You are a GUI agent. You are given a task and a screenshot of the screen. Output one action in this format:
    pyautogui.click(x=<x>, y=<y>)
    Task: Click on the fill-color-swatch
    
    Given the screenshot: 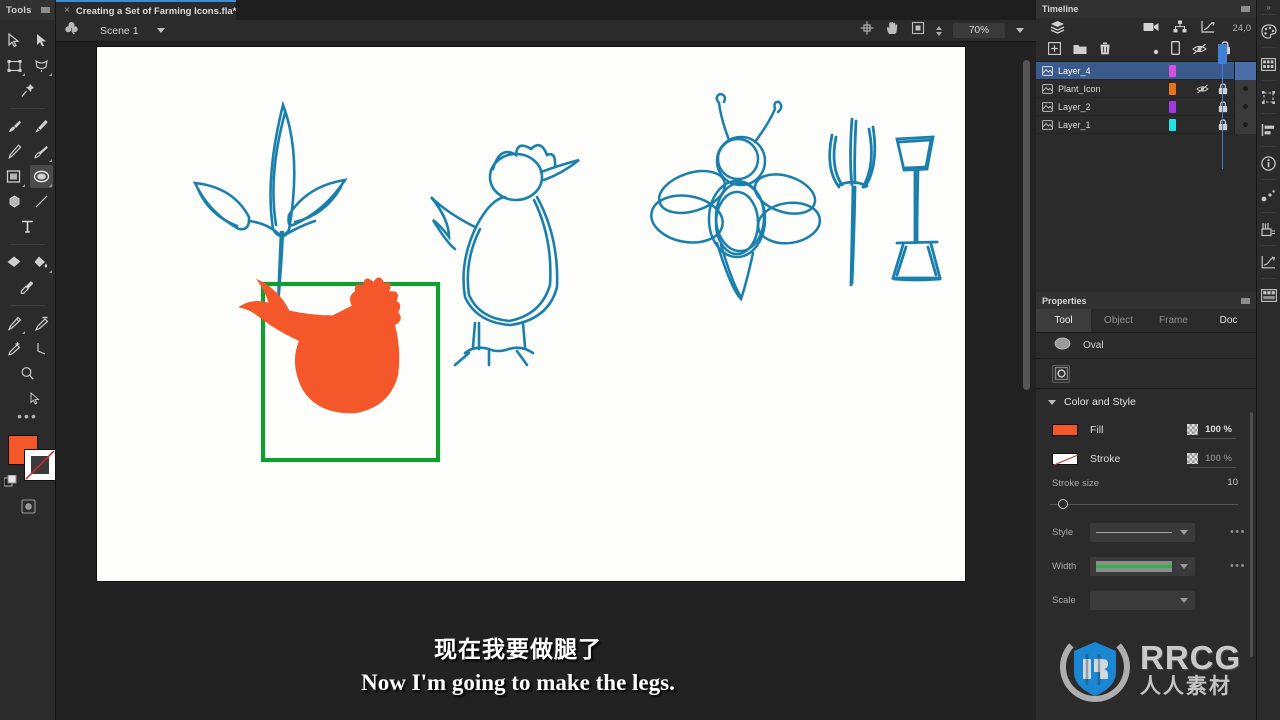 What is the action you would take?
    pyautogui.click(x=1065, y=429)
    